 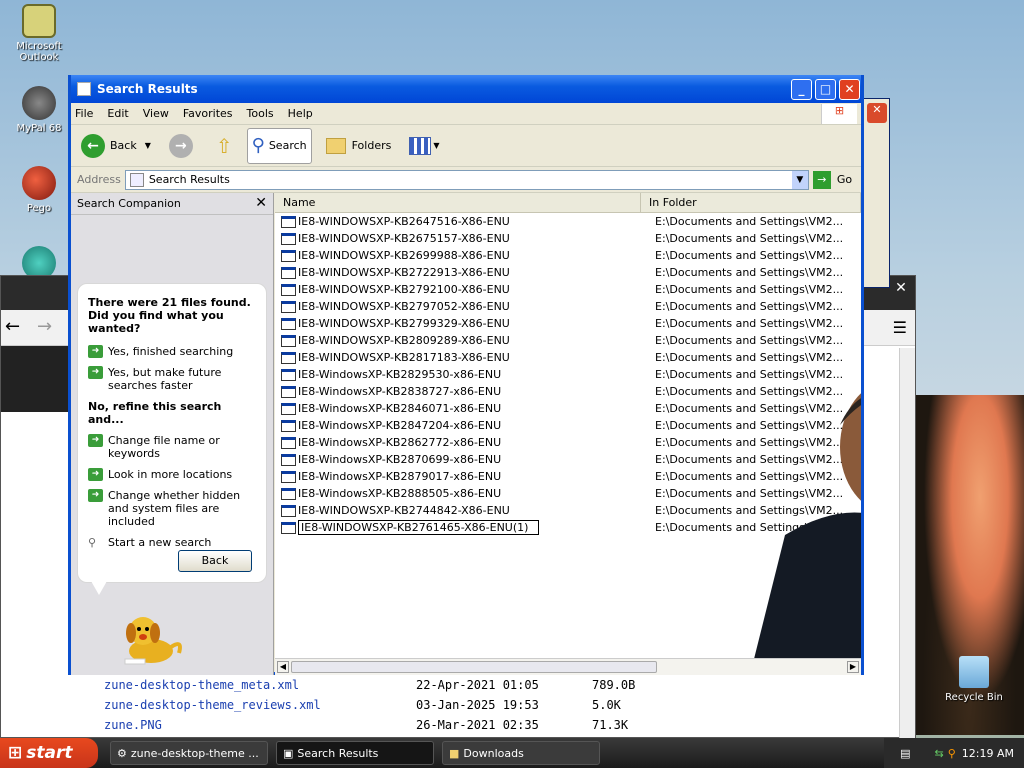 I want to click on horizontal-scrollbar: ◀ ▶, so click(x=568, y=666).